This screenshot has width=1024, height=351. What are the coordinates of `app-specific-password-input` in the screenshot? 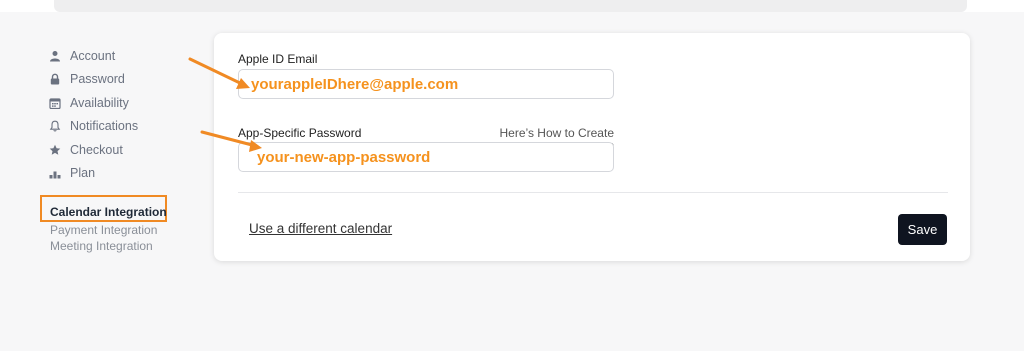 It's located at (426, 157).